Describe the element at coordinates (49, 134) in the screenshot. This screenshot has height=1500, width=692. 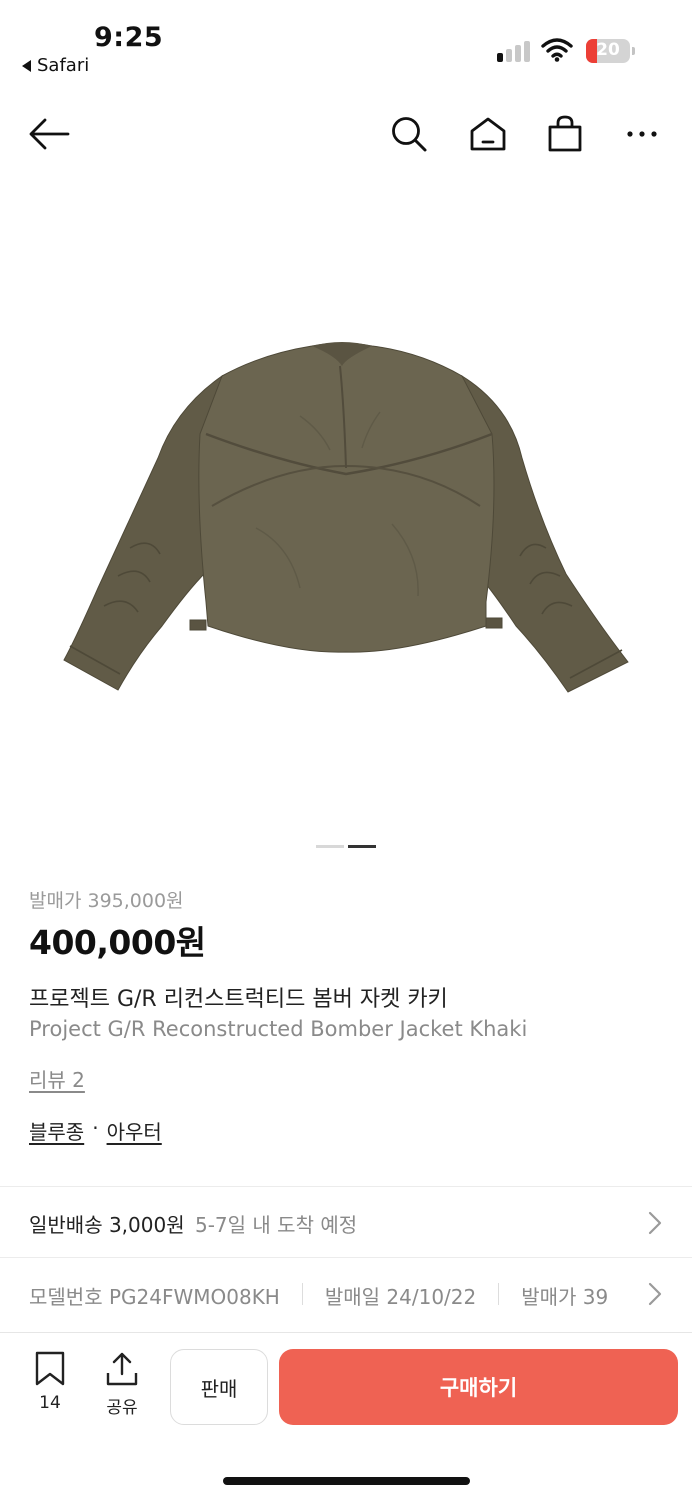
I see `back-arrow-icon` at that location.